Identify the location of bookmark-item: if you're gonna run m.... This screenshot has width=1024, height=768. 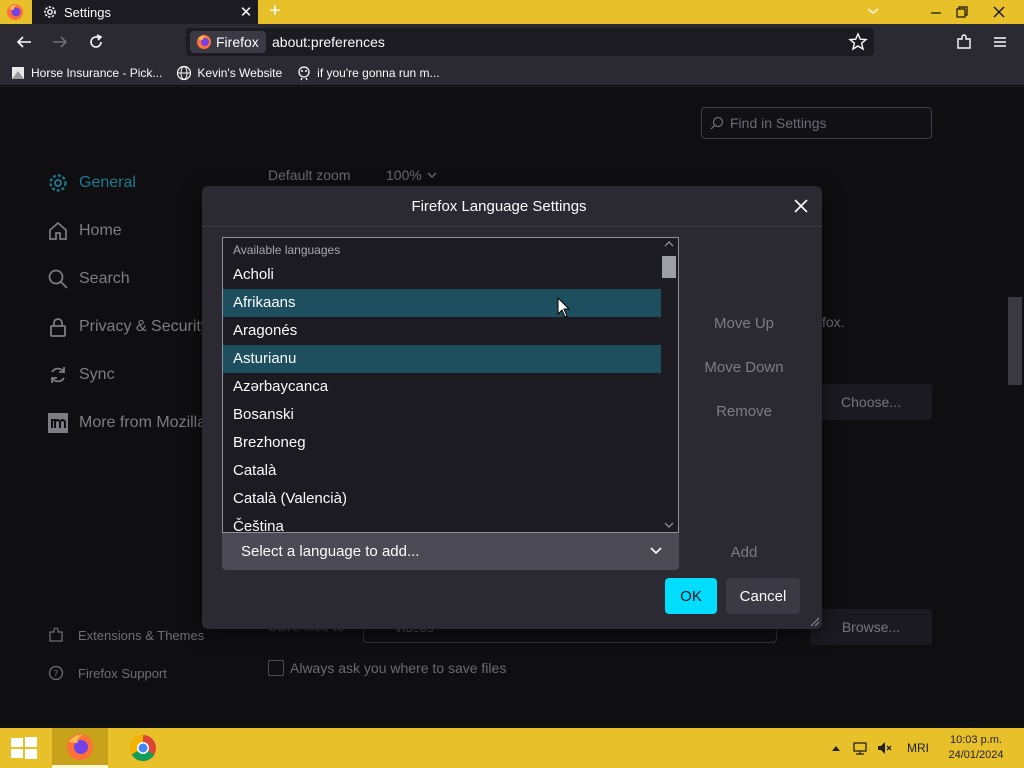
(368, 73).